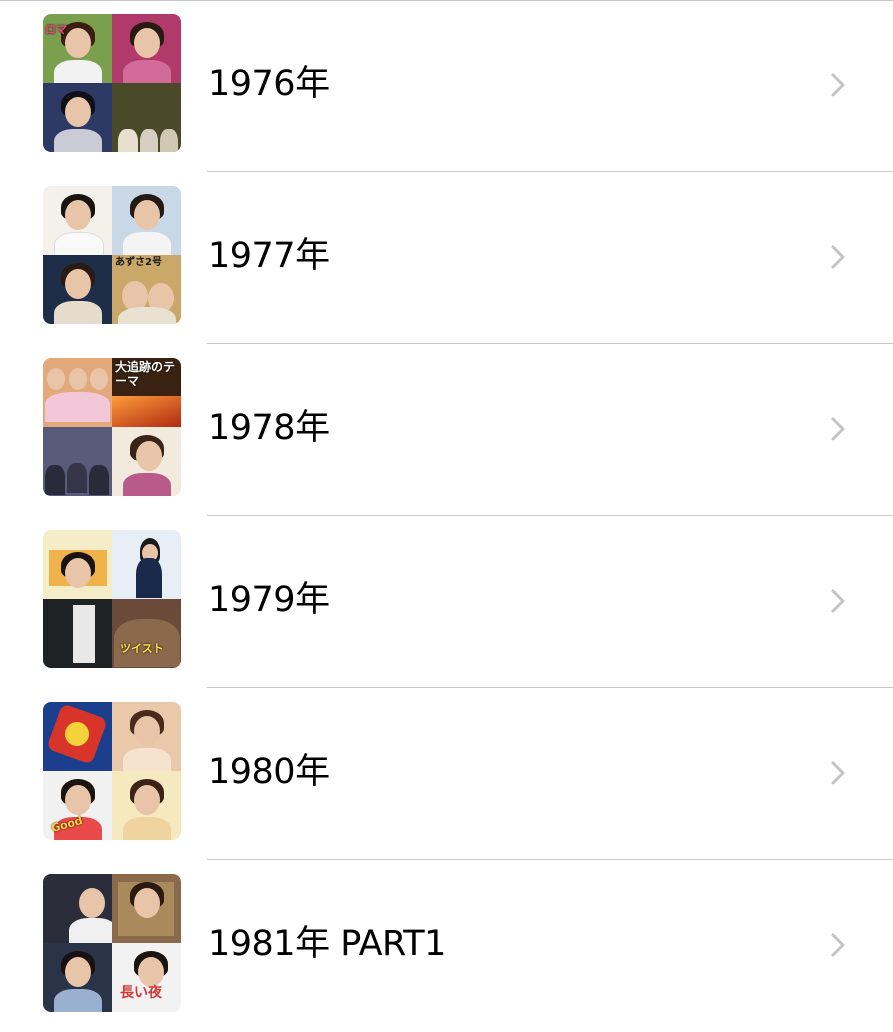  Describe the element at coordinates (269, 600) in the screenshot. I see `album-title: 1979年` at that location.